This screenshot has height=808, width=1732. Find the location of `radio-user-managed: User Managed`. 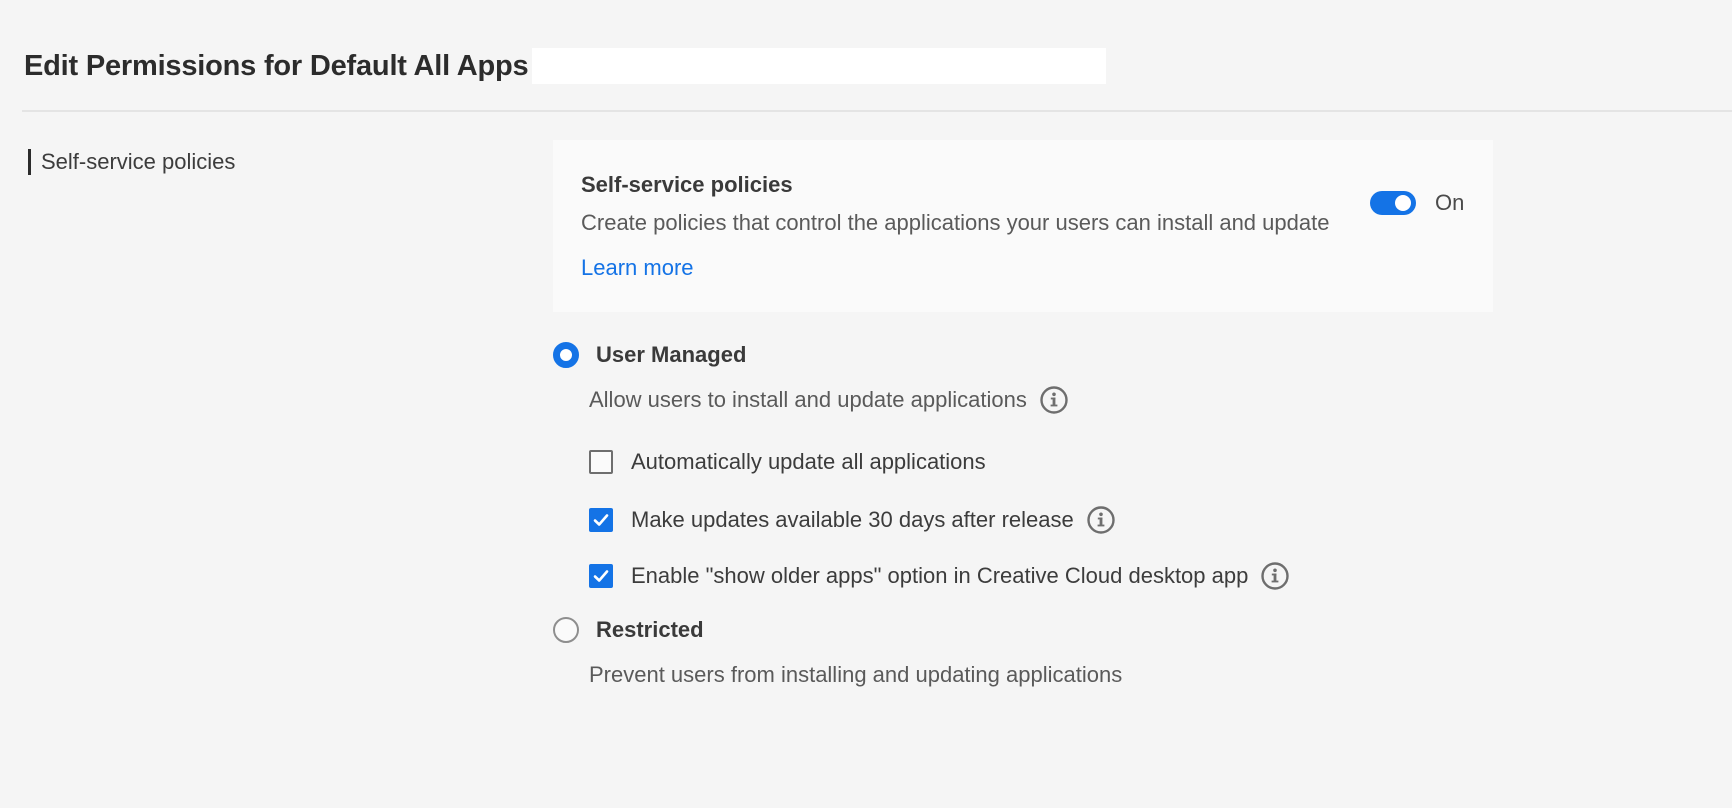

radio-user-managed: User Managed is located at coordinates (649, 355).